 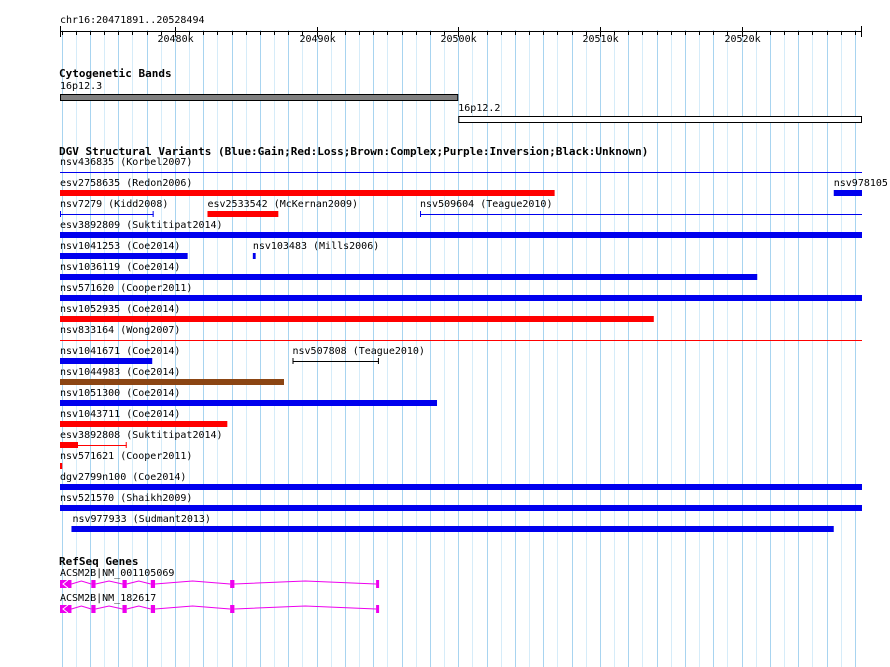 What do you see at coordinates (126, 456) in the screenshot?
I see `dgv-variant-label: nsv571621 (Cooper2011)` at bounding box center [126, 456].